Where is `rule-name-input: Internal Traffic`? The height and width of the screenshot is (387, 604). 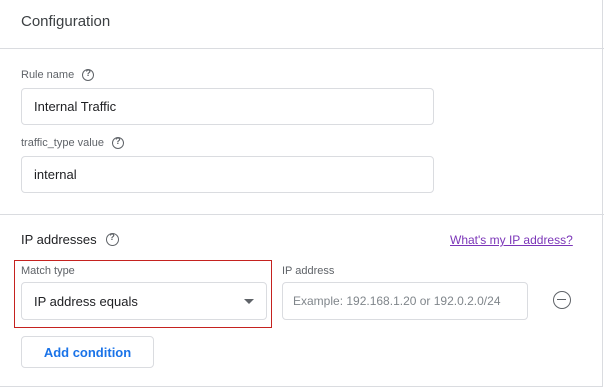
rule-name-input: Internal Traffic is located at coordinates (227, 106).